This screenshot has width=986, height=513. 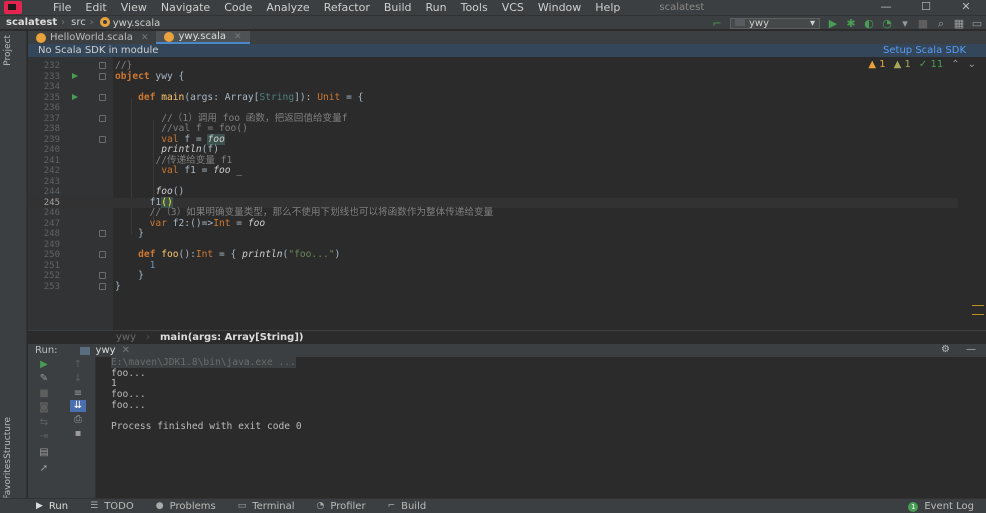 What do you see at coordinates (869, 23) in the screenshot?
I see `coverage-icon: ◐` at bounding box center [869, 23].